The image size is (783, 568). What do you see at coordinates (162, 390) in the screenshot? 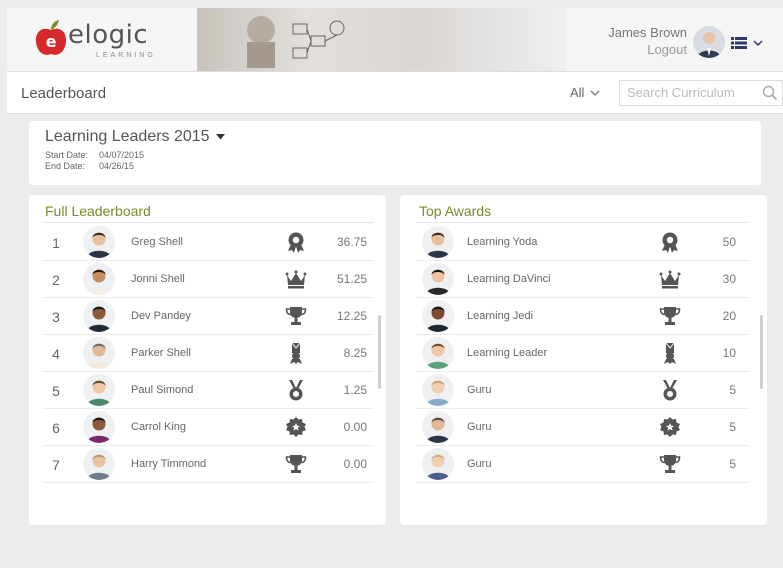
I see `learner-name: Paul Simond` at bounding box center [162, 390].